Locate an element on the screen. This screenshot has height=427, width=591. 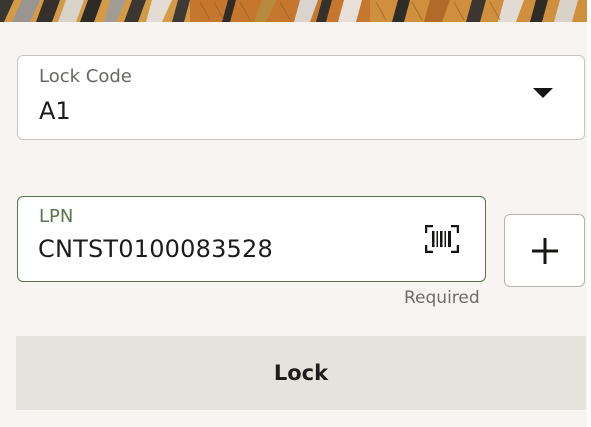
plus-icon is located at coordinates (545, 251).